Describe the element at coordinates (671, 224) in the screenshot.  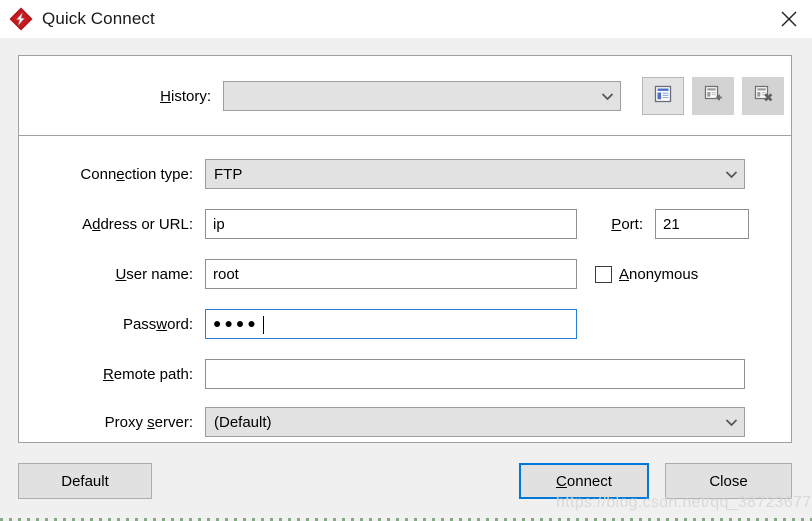
I see `port-input-value: 21` at that location.